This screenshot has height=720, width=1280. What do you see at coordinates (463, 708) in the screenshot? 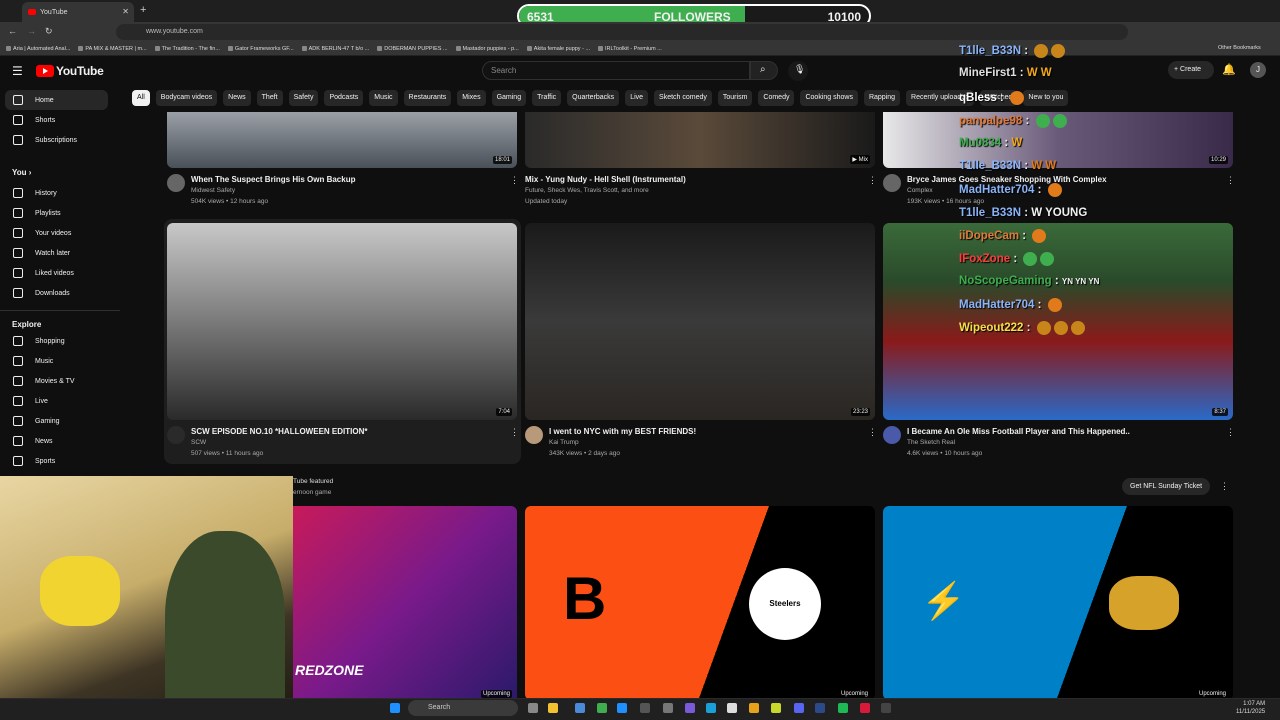
I see `taskbar-search: Search` at bounding box center [463, 708].